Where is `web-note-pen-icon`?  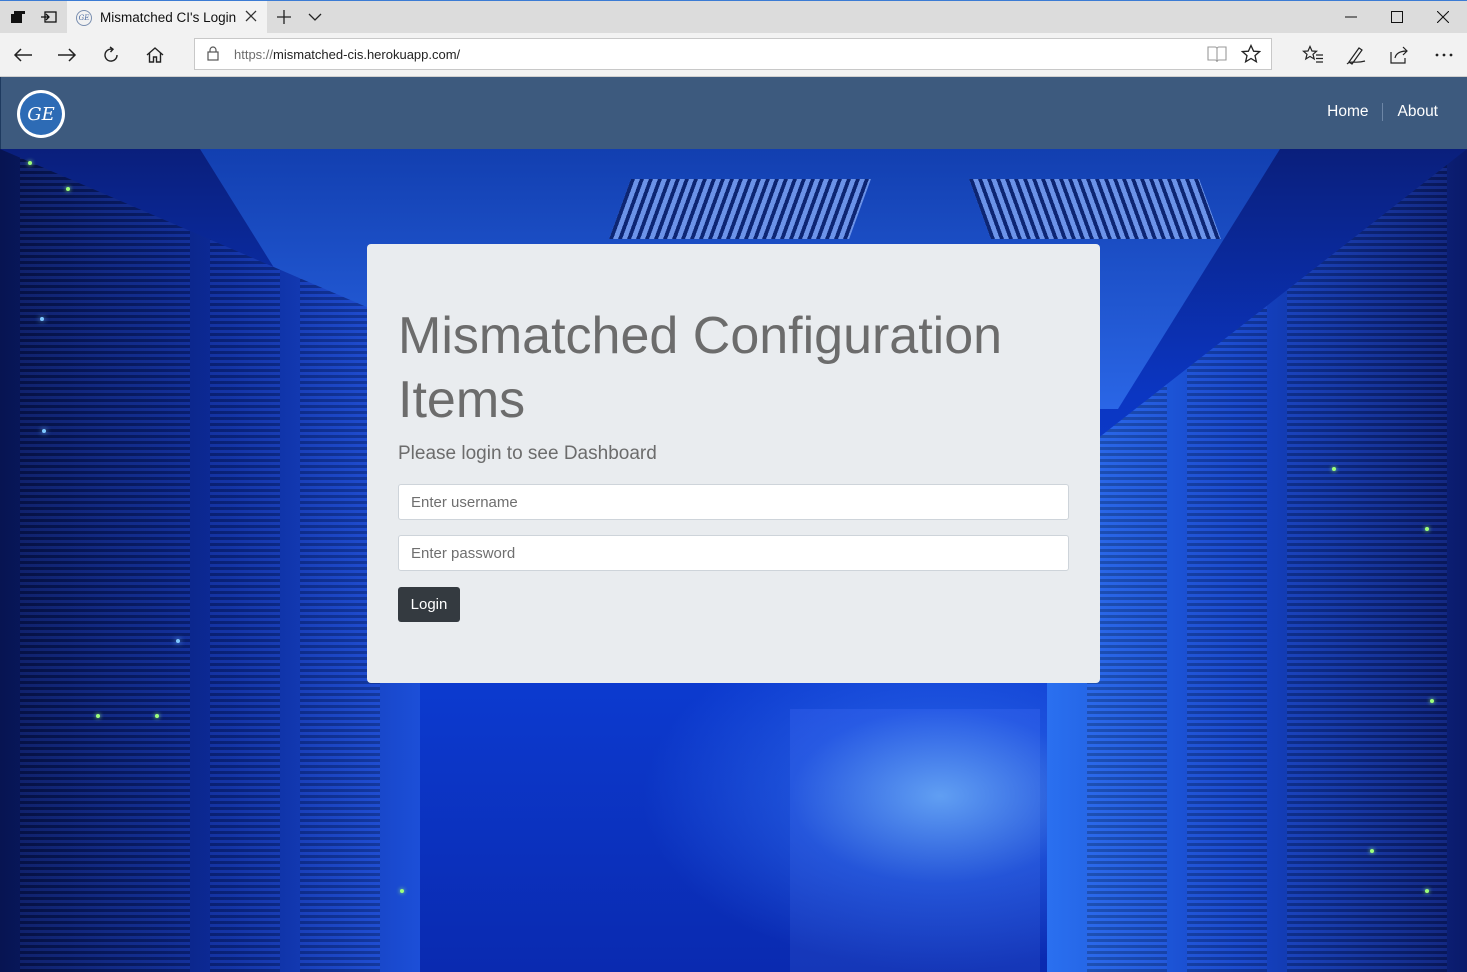
web-note-pen-icon is located at coordinates (1356, 55).